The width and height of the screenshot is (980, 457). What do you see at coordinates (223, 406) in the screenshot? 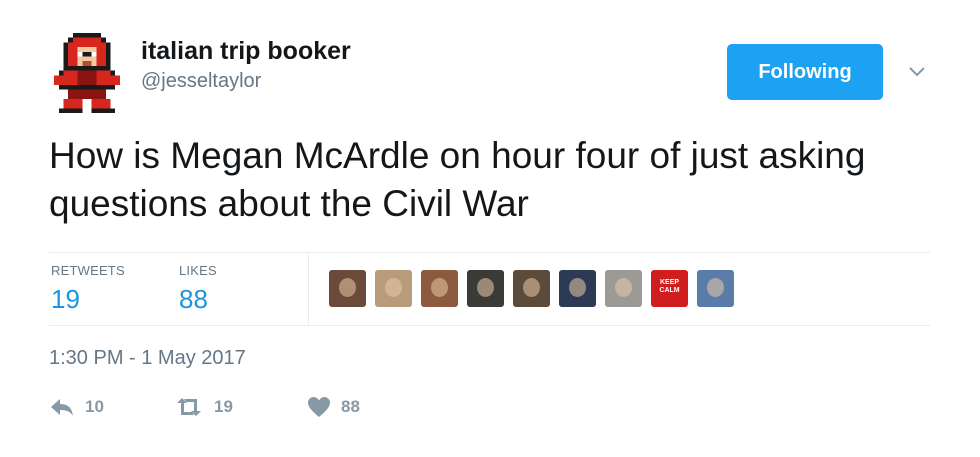
I see `retweet-count: 19` at bounding box center [223, 406].